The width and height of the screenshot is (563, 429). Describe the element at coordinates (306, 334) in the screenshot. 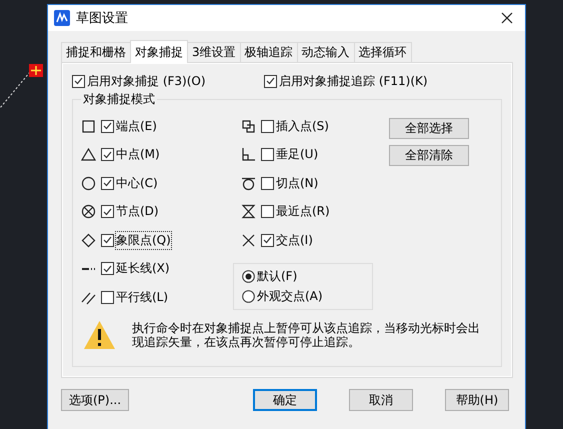

I see `hint-text: 执行命令时在对象捕捉点上暂停可从该点追踪，当移动光标时会出现追踪矢量，在该点再次暂停可停止追踪。` at that location.